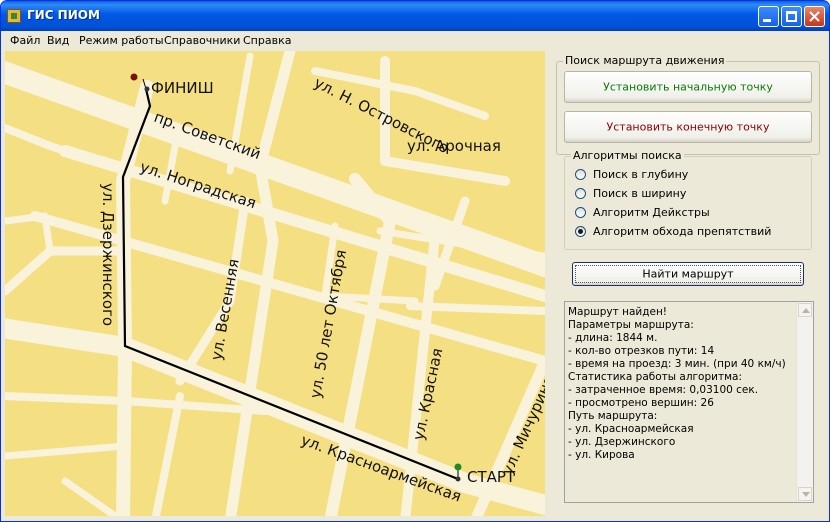 The height and width of the screenshot is (522, 830). What do you see at coordinates (640, 193) in the screenshot?
I see `algo-bfs-label: Поиск в ширину` at bounding box center [640, 193].